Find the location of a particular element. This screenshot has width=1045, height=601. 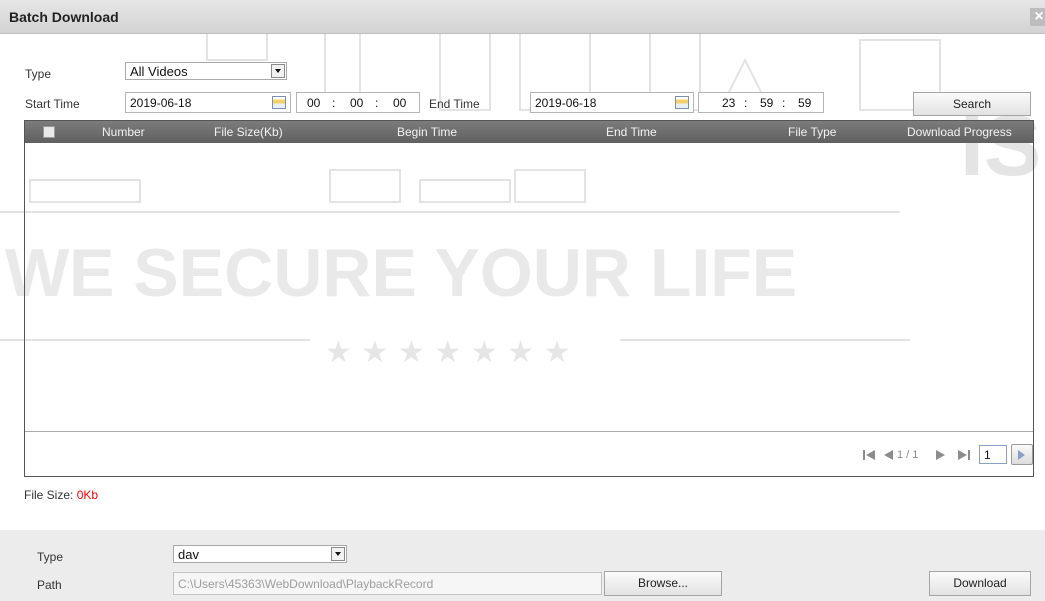

end-minute: 59 is located at coordinates (766, 103).